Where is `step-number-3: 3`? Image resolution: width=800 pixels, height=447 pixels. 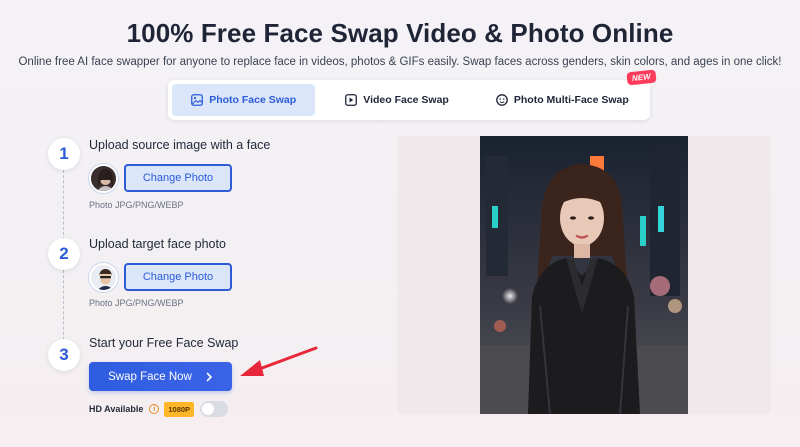
step-number-3: 3 is located at coordinates (64, 355).